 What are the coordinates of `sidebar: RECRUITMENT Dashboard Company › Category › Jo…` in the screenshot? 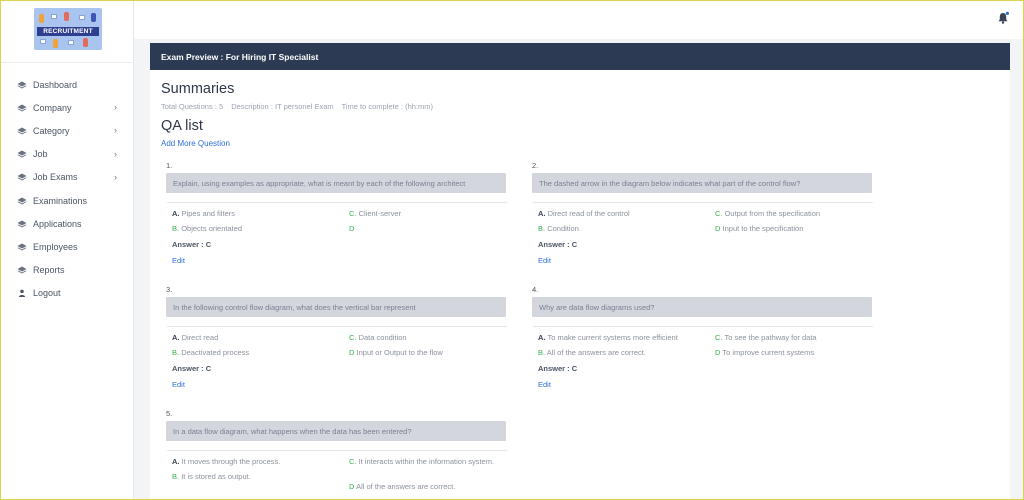 It's located at (67, 250).